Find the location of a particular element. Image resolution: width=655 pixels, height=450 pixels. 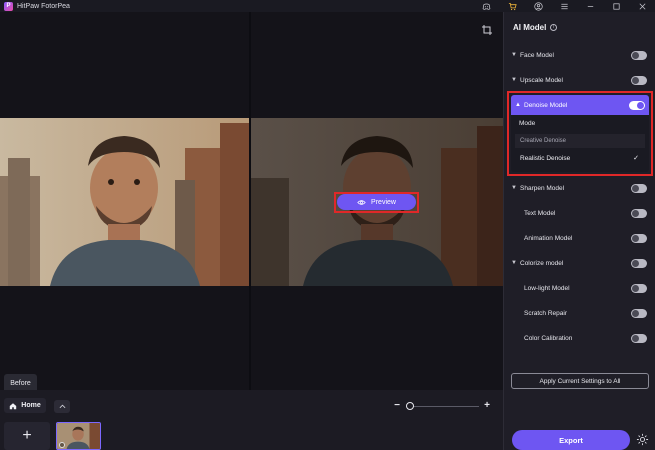

model-label: Scratch Repair is located at coordinates (545, 313).